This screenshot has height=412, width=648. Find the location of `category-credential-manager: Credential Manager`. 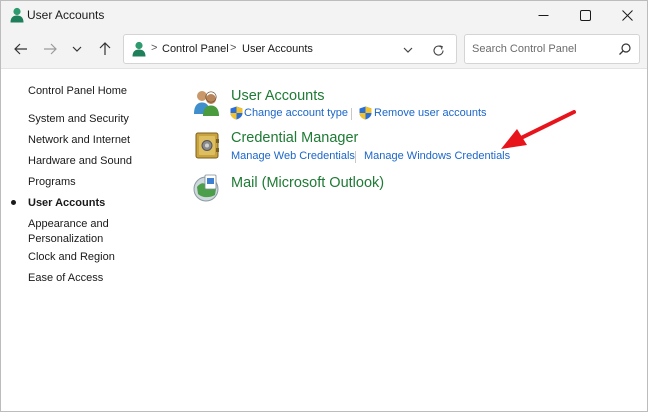

category-credential-manager: Credential Manager is located at coordinates (294, 138).